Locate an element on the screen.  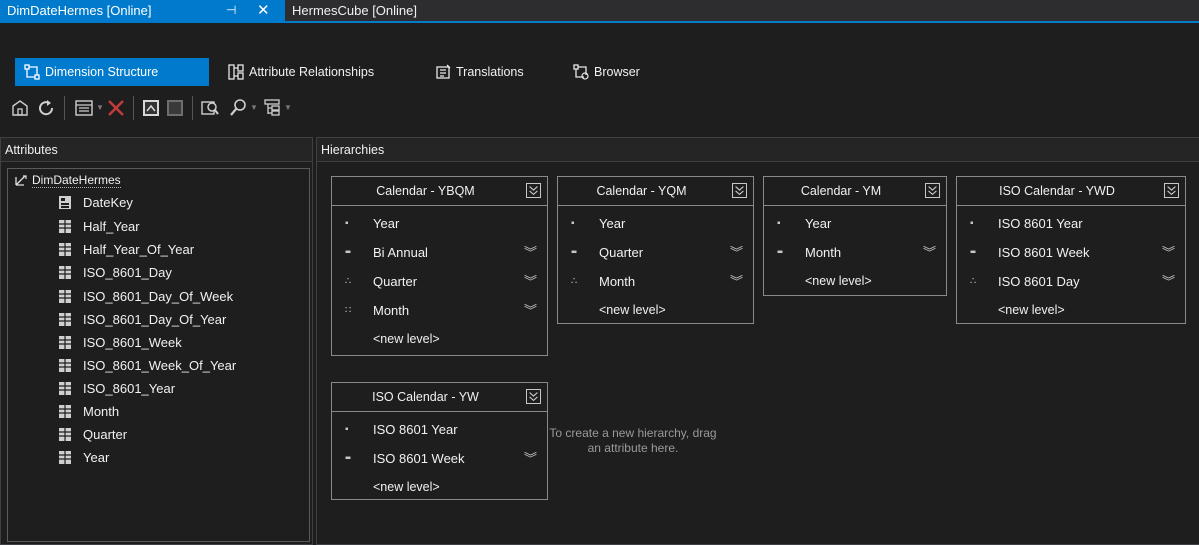
show-table-icon is located at coordinates (84, 108).